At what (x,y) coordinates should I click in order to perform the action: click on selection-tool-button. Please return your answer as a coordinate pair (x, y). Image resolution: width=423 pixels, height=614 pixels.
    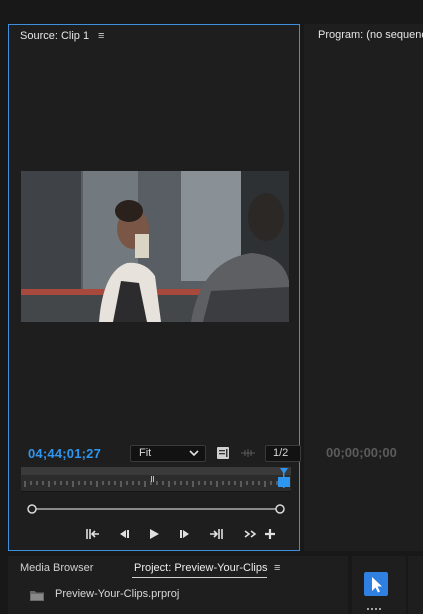
    Looking at the image, I should click on (376, 584).